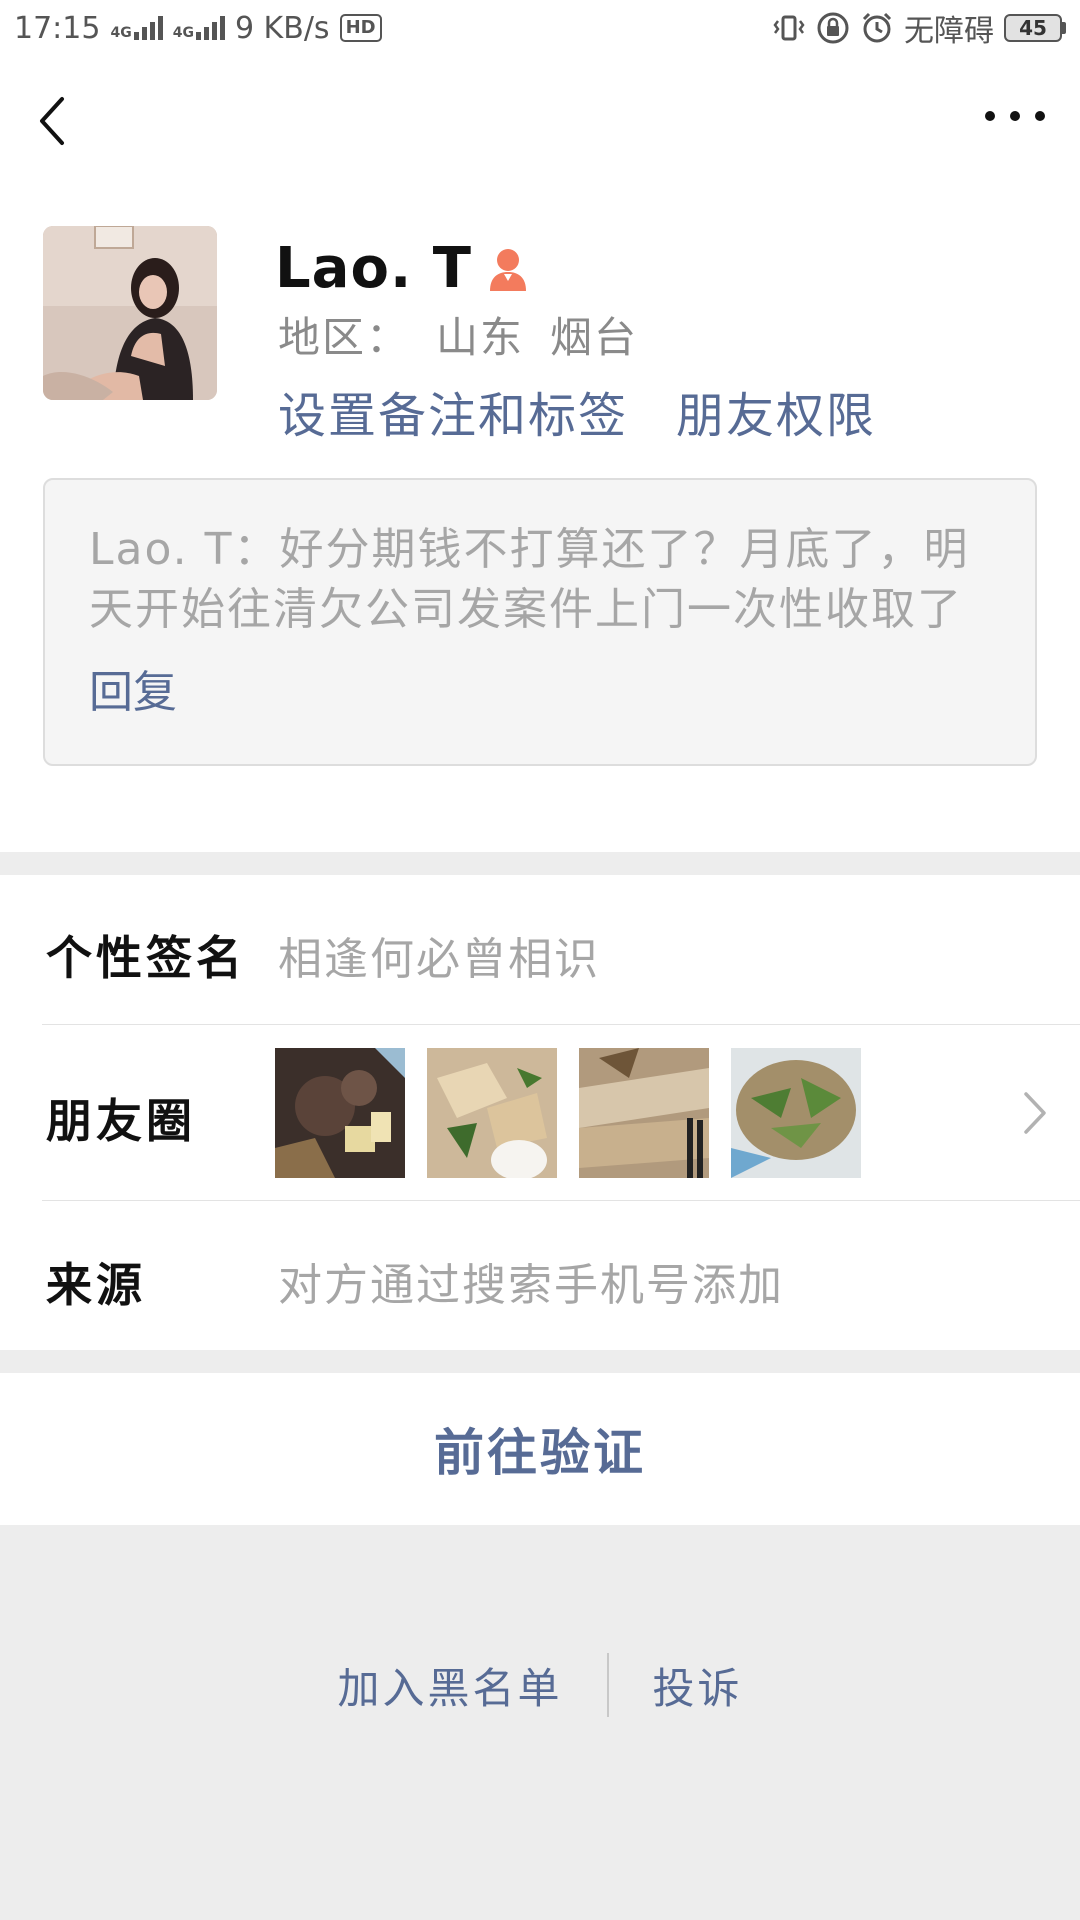 This screenshot has height=1920, width=1080. I want to click on moments-thumbnails, so click(568, 1113).